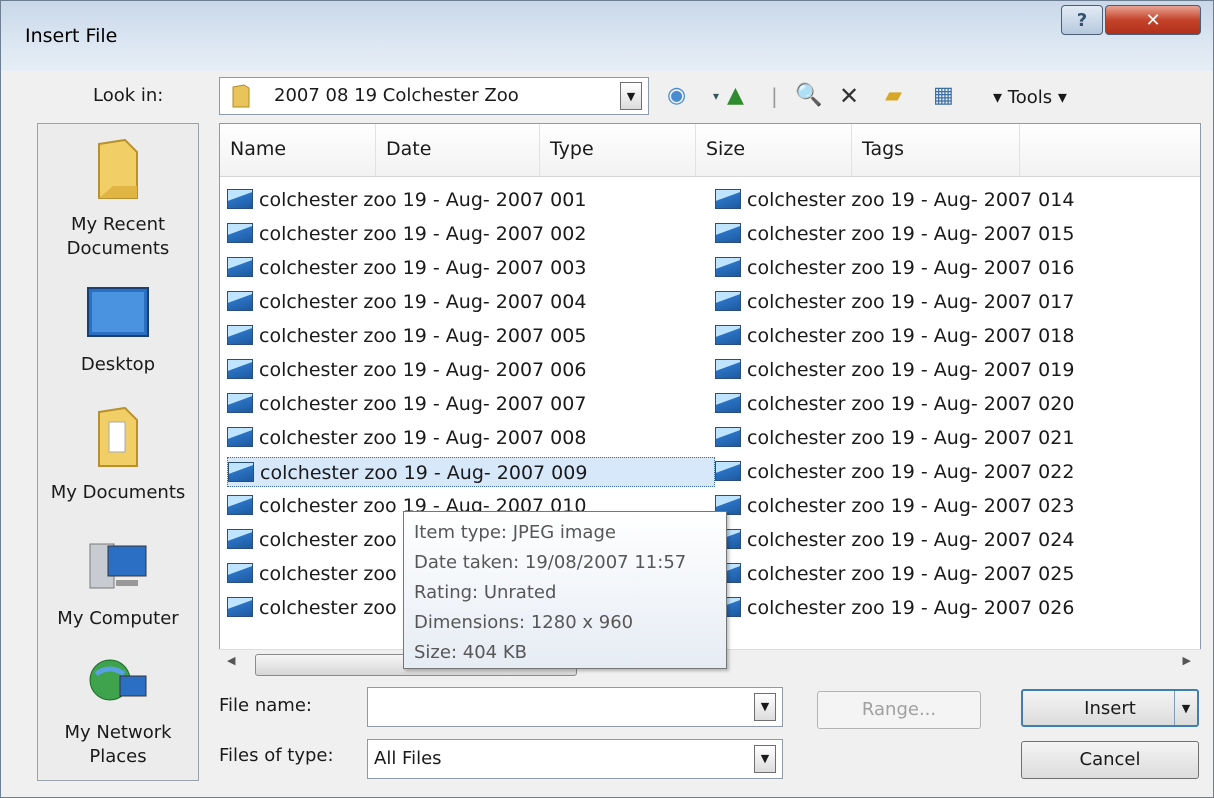  I want to click on file-name: colchester zoo 19 - Aug- 2007 019, so click(911, 370).